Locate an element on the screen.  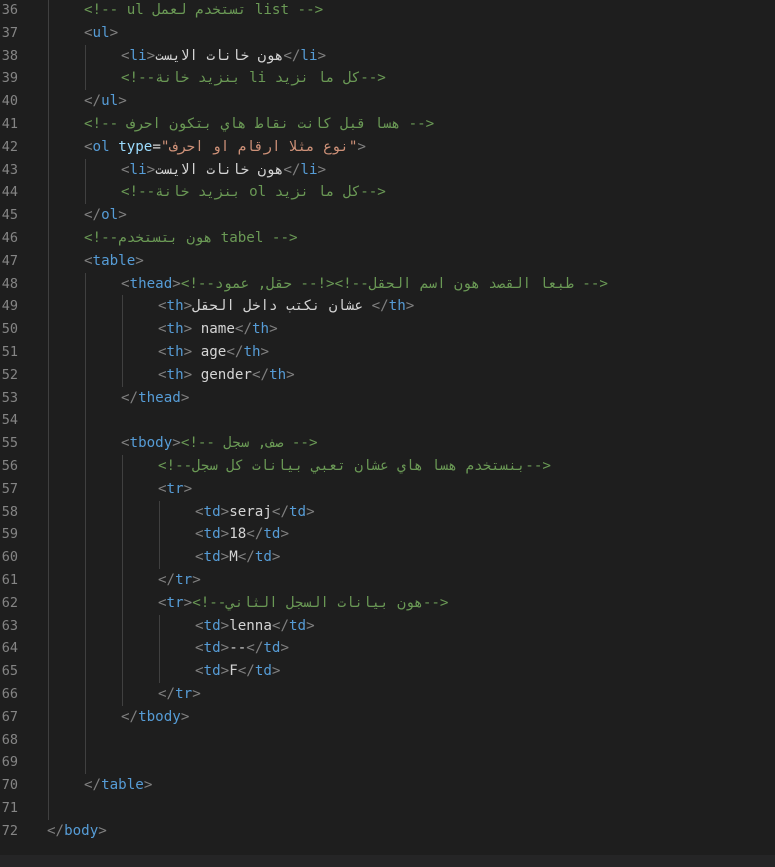
line-code: <td>F</td> is located at coordinates (237, 671).